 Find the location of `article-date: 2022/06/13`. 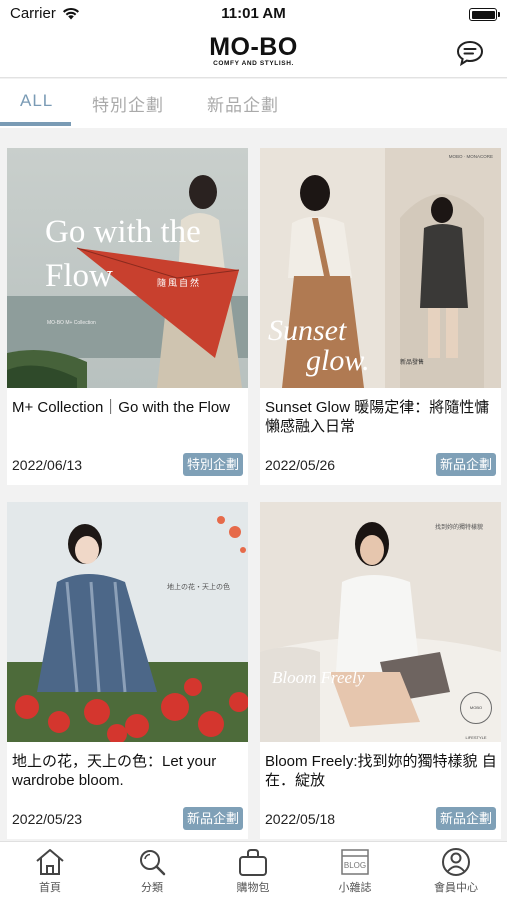

article-date: 2022/06/13 is located at coordinates (47, 465).